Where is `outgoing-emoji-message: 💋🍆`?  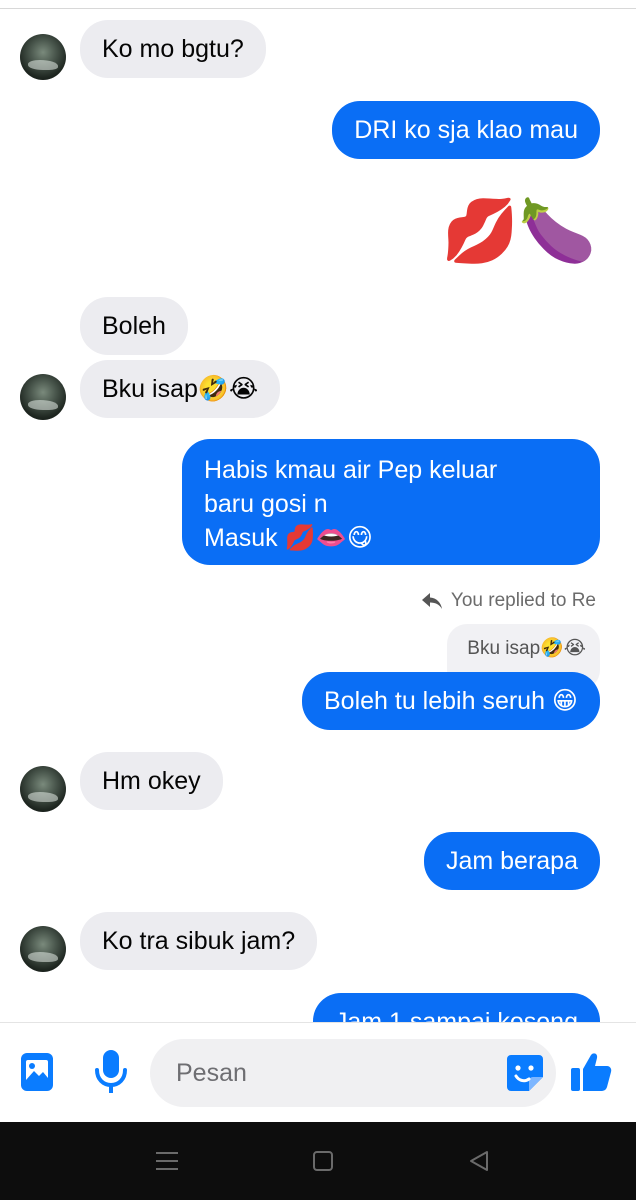 outgoing-emoji-message: 💋🍆 is located at coordinates (519, 232).